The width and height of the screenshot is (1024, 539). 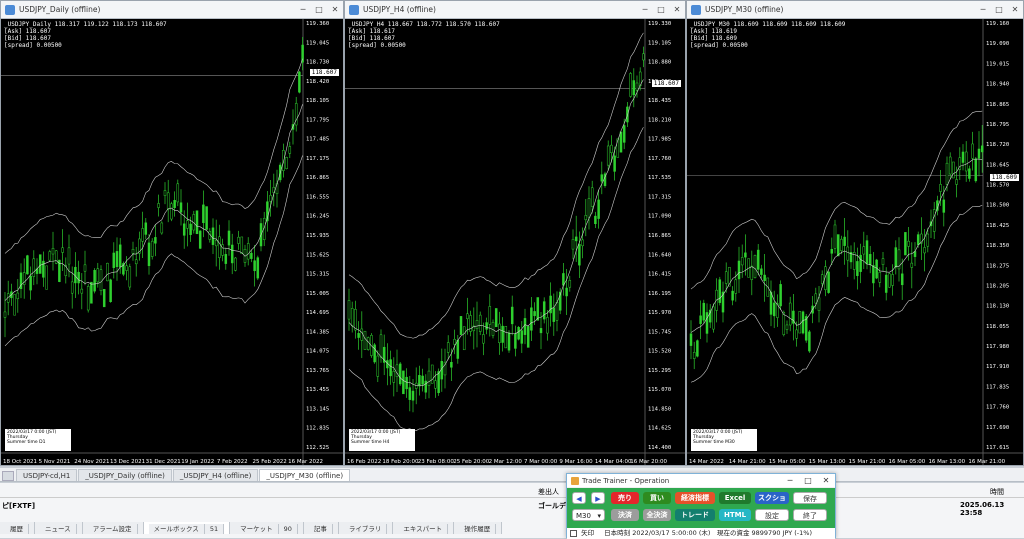 I want to click on toolbox-tab: マーケット 90, so click(x=267, y=528).